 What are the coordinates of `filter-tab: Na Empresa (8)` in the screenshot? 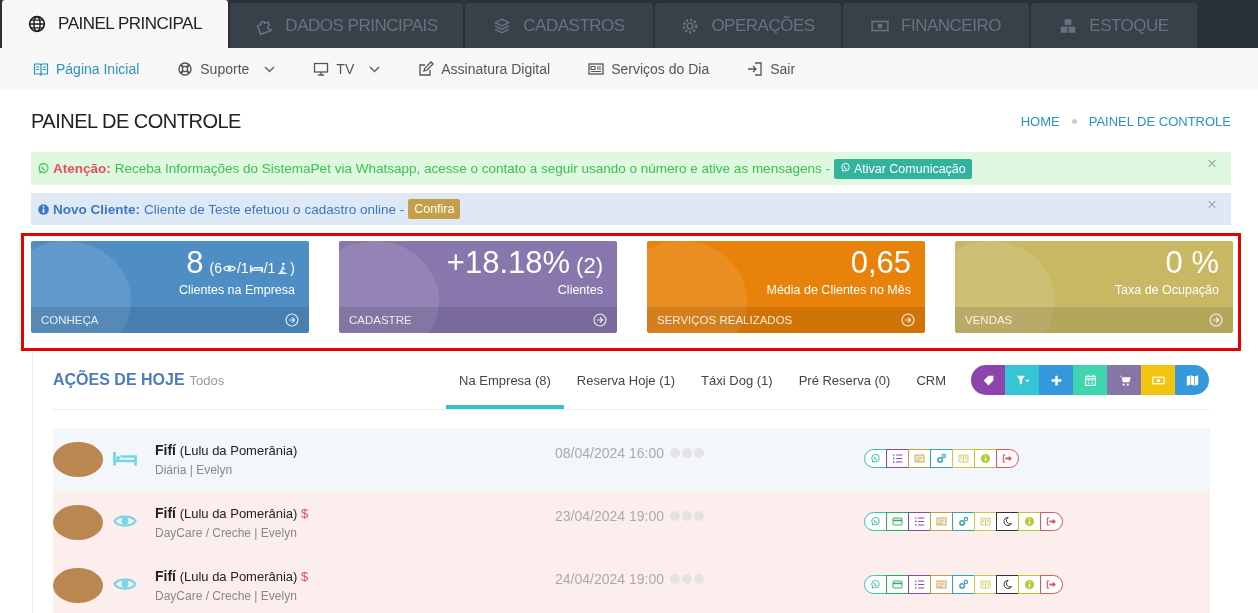 It's located at (505, 380).